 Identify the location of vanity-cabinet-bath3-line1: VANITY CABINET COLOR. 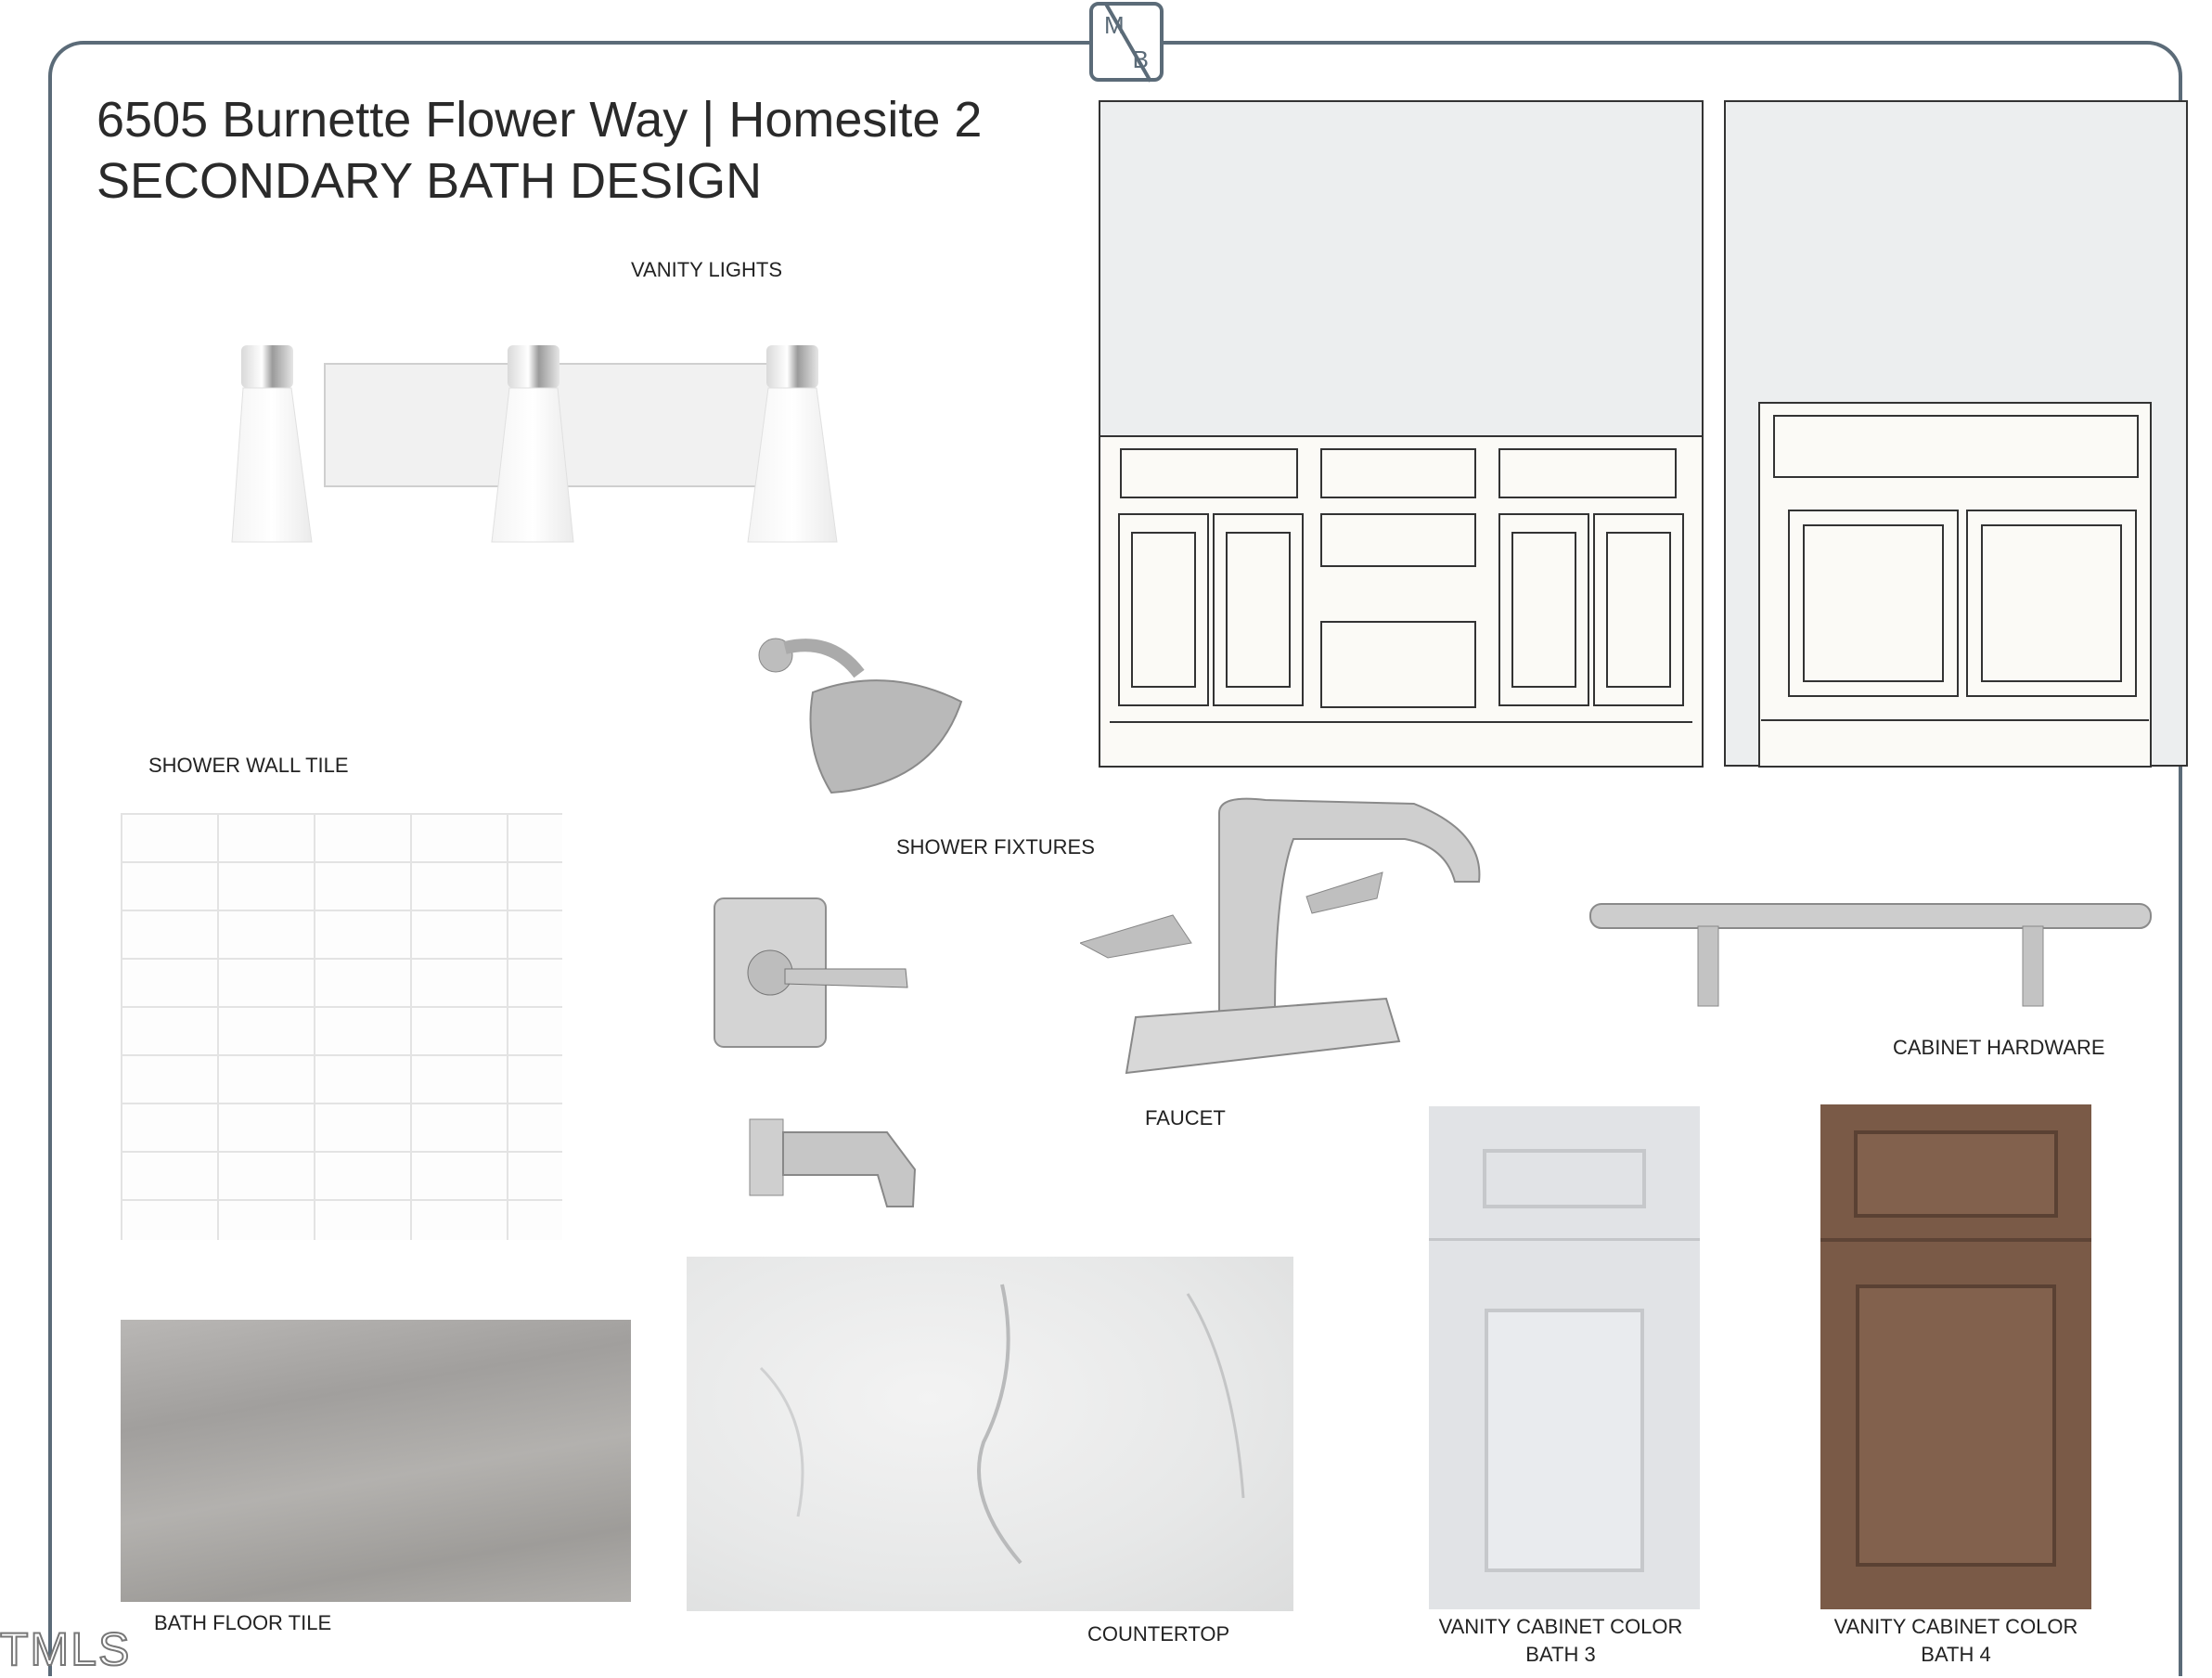
(1560, 1626).